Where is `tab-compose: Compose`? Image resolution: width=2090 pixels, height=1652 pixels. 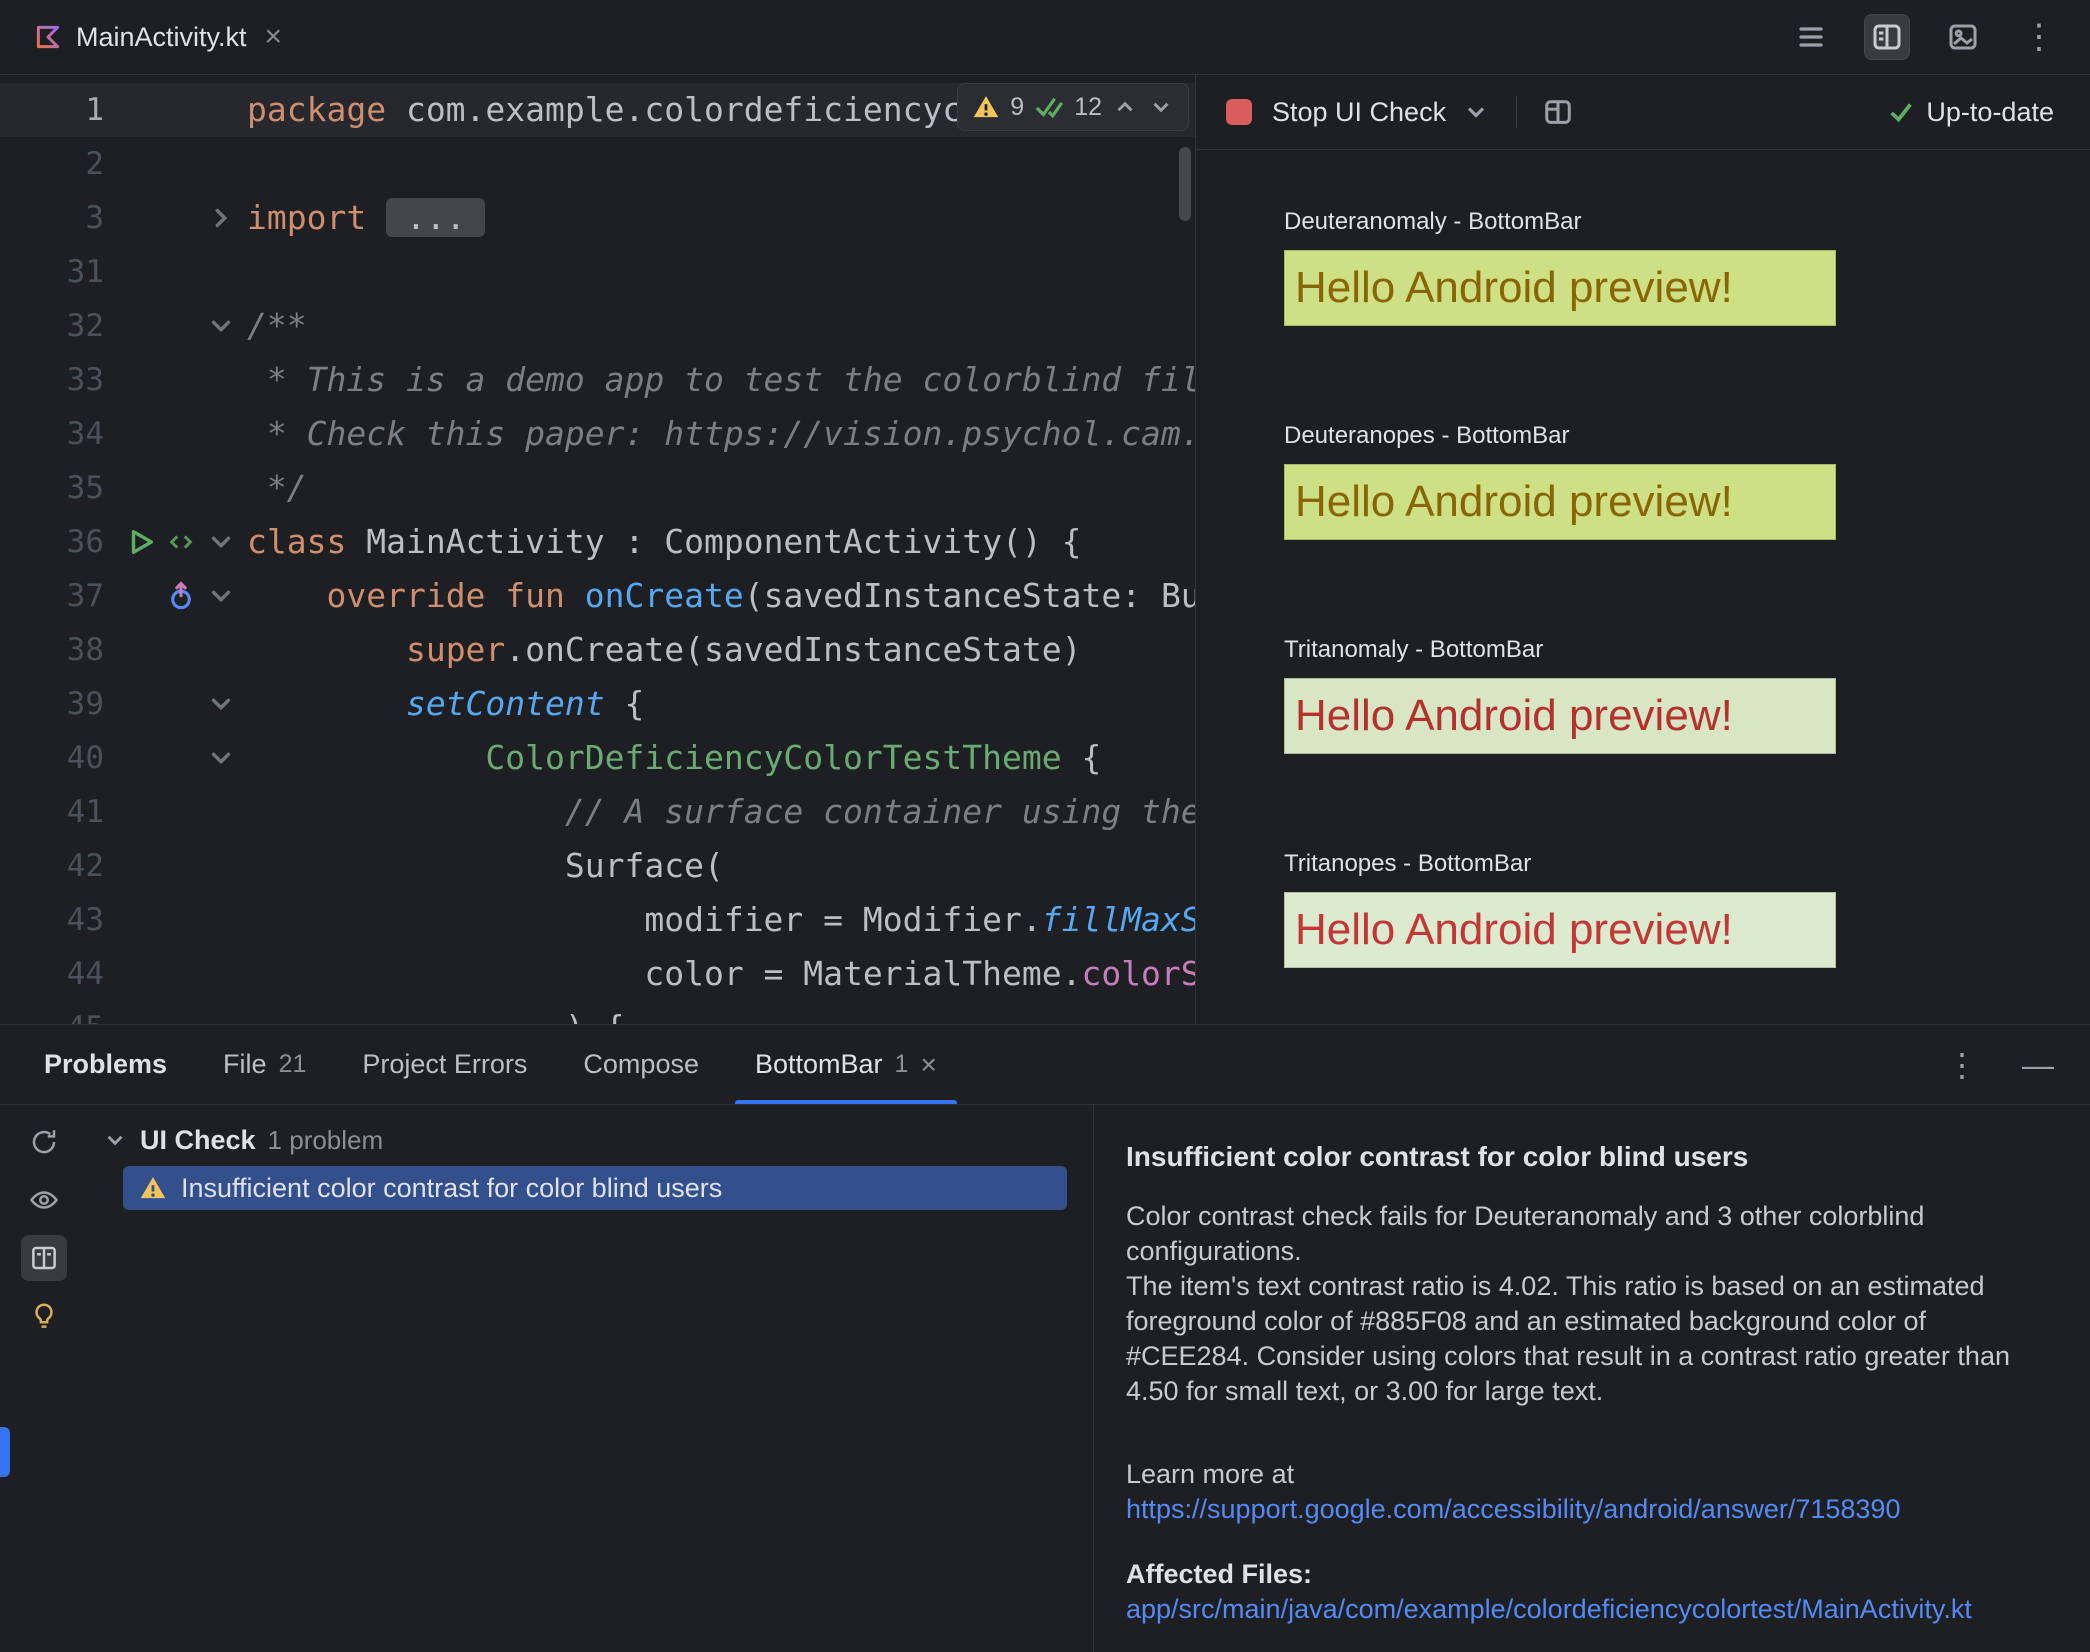 tab-compose: Compose is located at coordinates (641, 1064).